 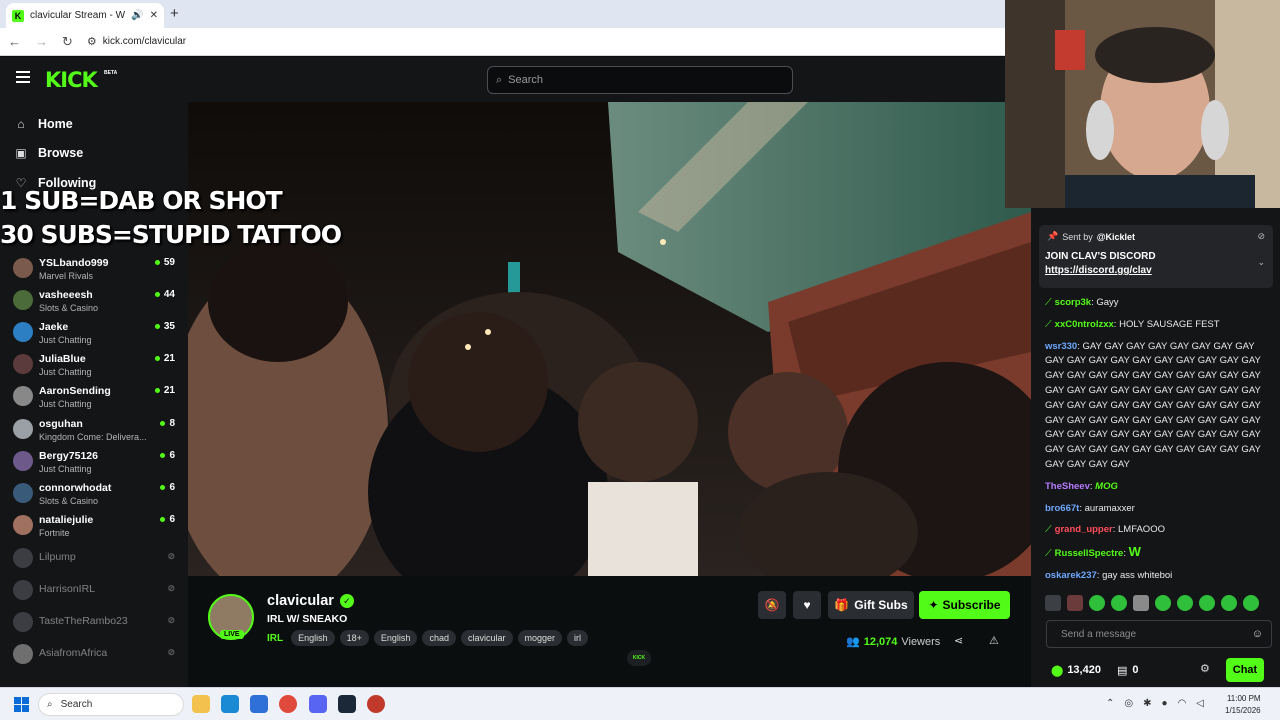 I want to click on sidebar-channel: Jaeke Just Chatting 35, so click(x=97, y=334).